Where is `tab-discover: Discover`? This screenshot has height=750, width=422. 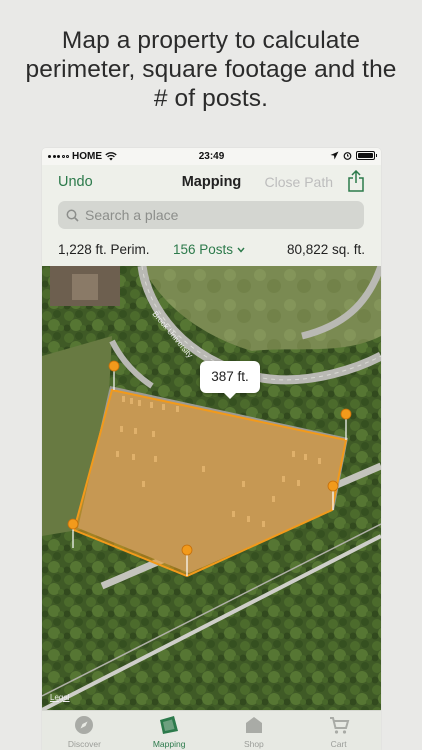
tab-discover: Discover is located at coordinates (84, 730).